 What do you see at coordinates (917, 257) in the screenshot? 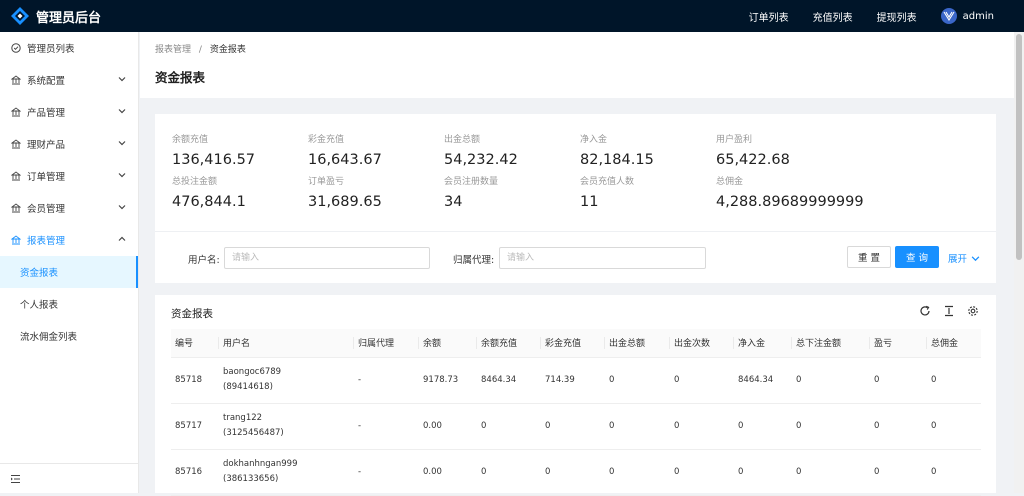
I see `query-button: 查 询` at bounding box center [917, 257].